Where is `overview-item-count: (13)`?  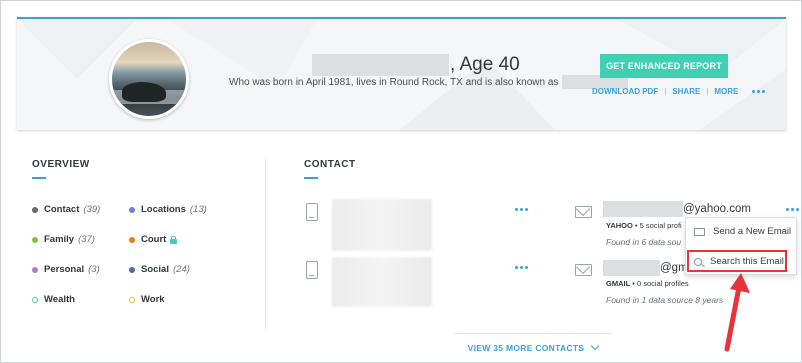
overview-item-count: (13) is located at coordinates (198, 209).